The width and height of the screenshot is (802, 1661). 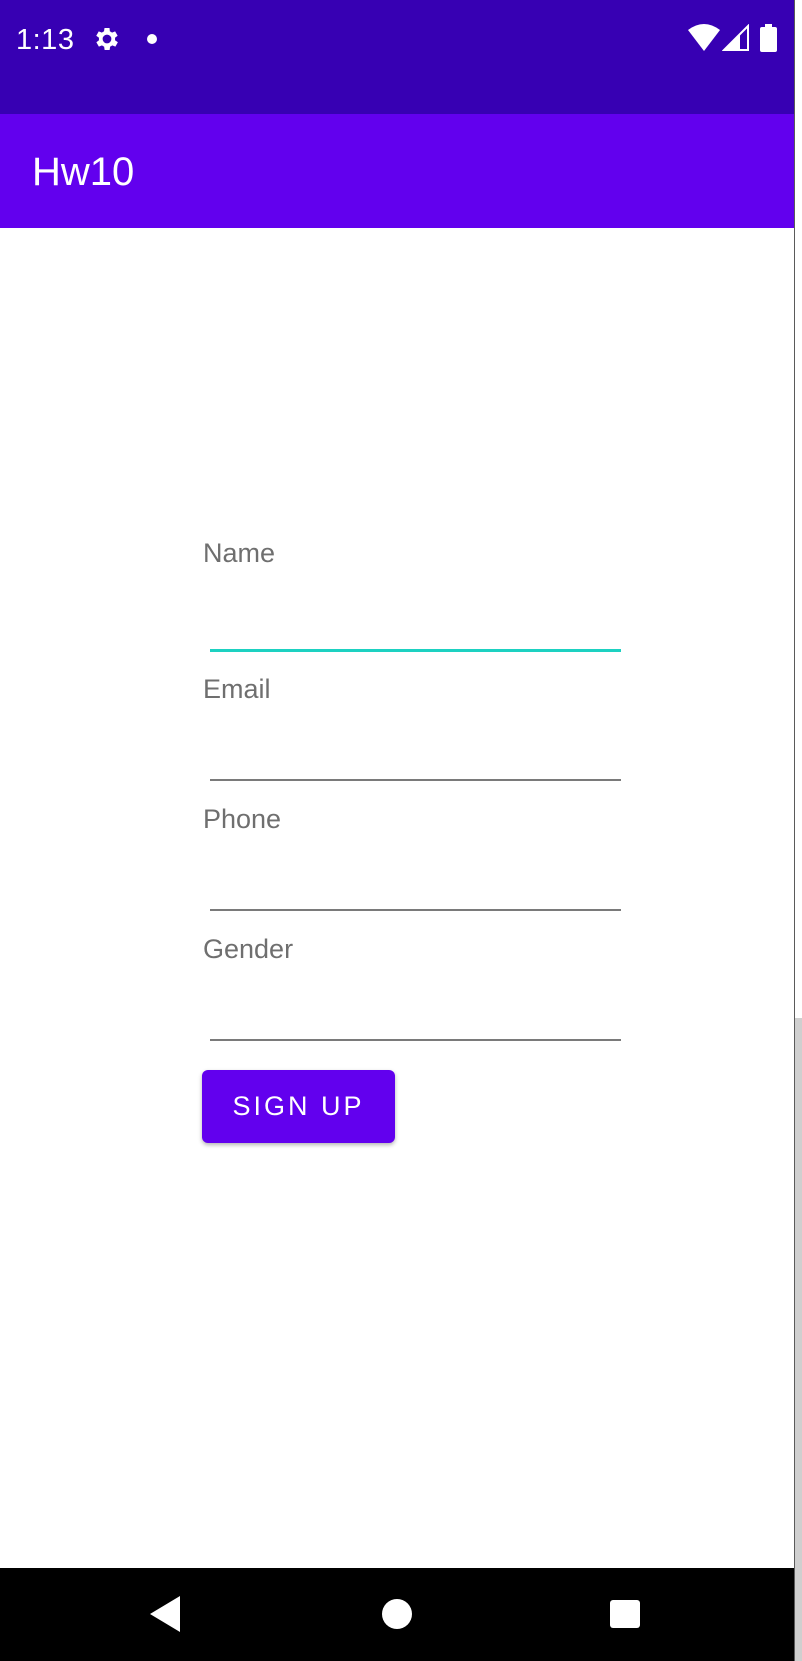 I want to click on battery-icon, so click(x=768, y=38).